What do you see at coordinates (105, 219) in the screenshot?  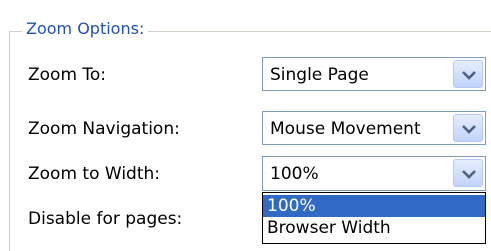 I see `disable-for-pages-label: Disable for pages:` at bounding box center [105, 219].